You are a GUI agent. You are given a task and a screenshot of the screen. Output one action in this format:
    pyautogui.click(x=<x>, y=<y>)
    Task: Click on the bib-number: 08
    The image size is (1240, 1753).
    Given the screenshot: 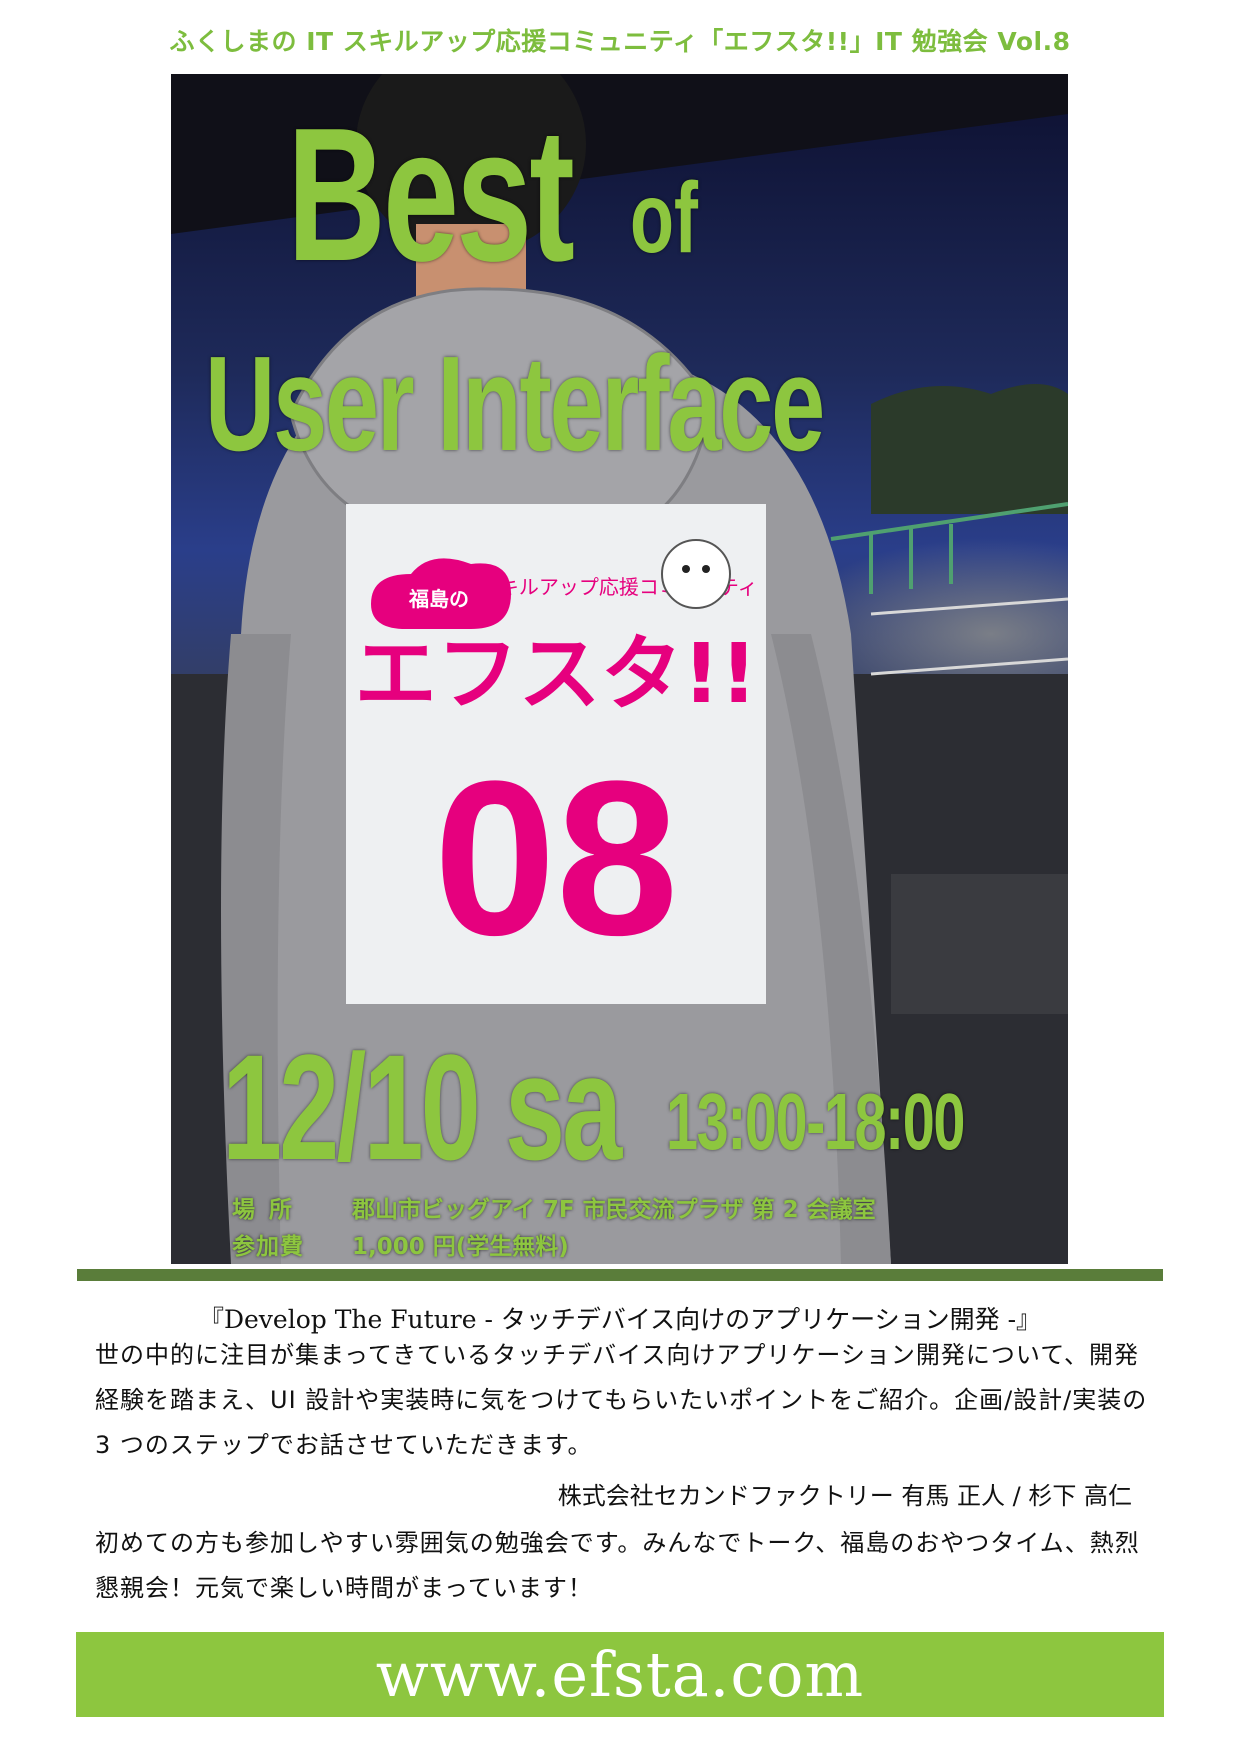 What is the action you would take?
    pyautogui.click(x=556, y=858)
    